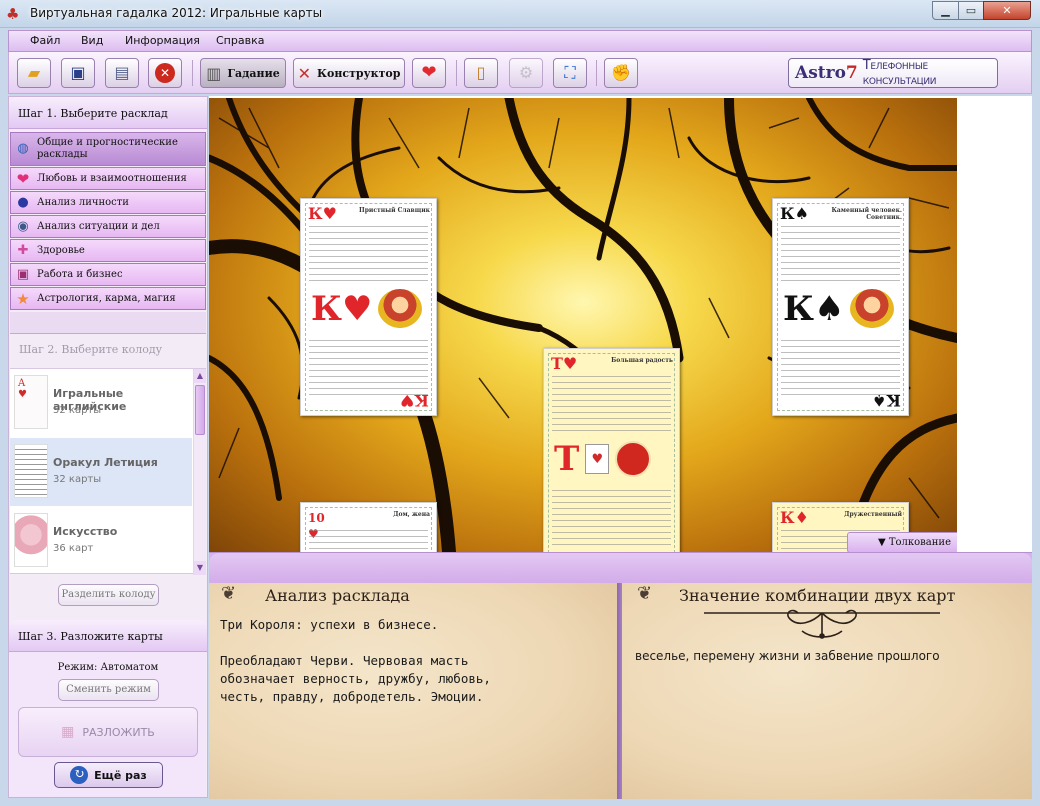 This screenshot has width=1040, height=806. I want to click on deck-count: 52 карты, so click(77, 410).